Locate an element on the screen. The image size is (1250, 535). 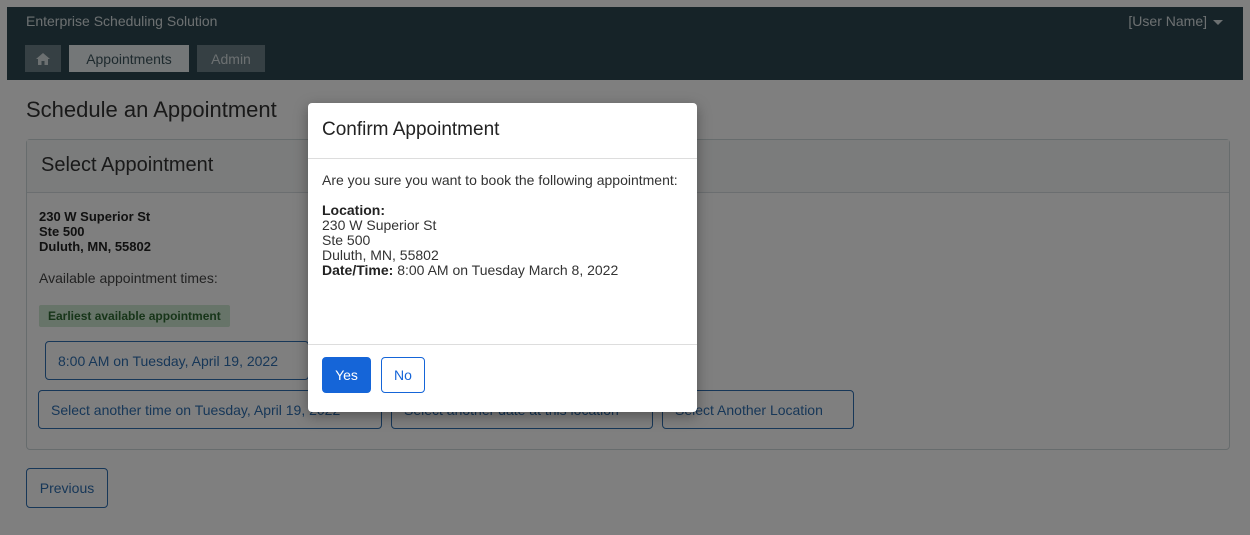
modal-address-line: Duluth, MN, 55802 is located at coordinates (380, 255).